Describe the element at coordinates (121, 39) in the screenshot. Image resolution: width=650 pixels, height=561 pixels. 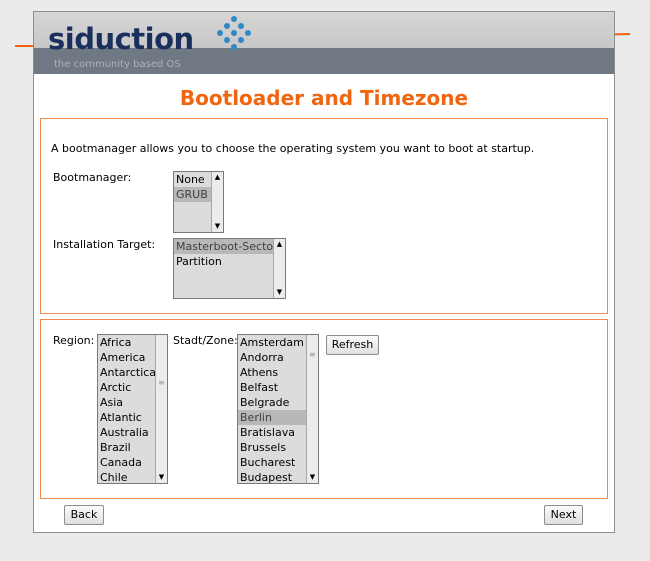
I see `brand-logo-text: siduction` at that location.